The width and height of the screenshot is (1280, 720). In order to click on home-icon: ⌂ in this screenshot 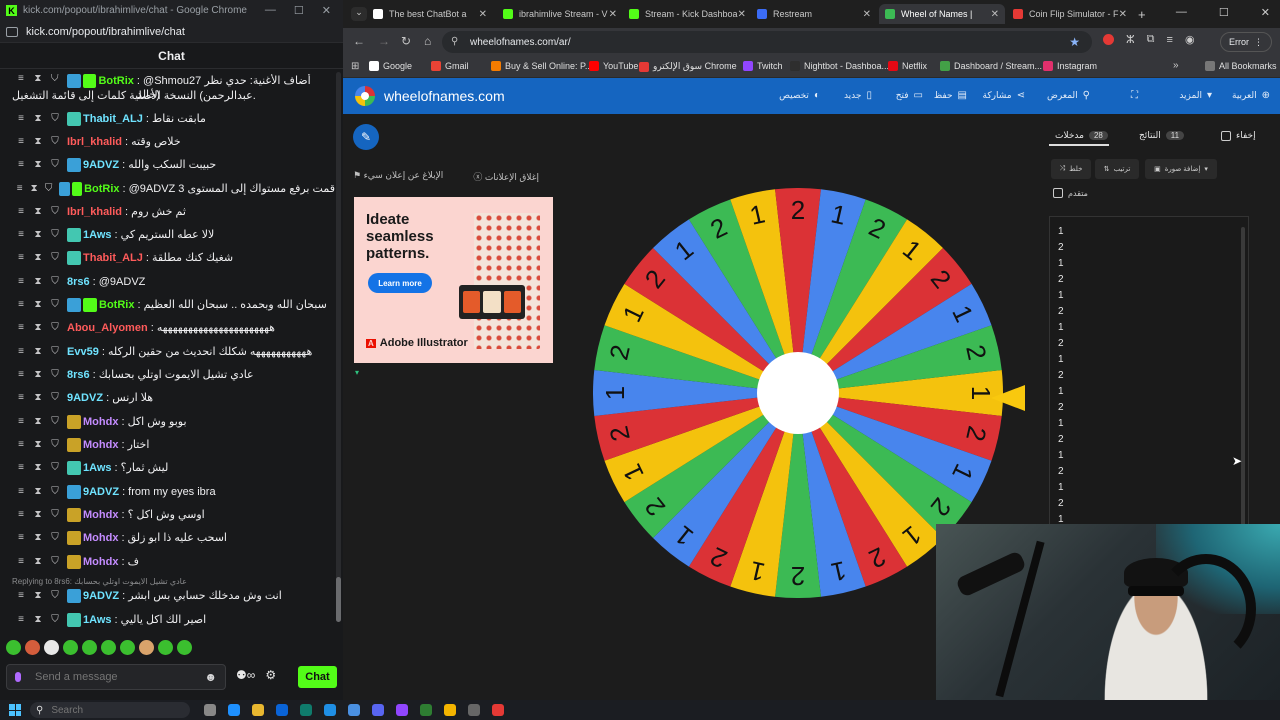, I will do `click(427, 41)`.